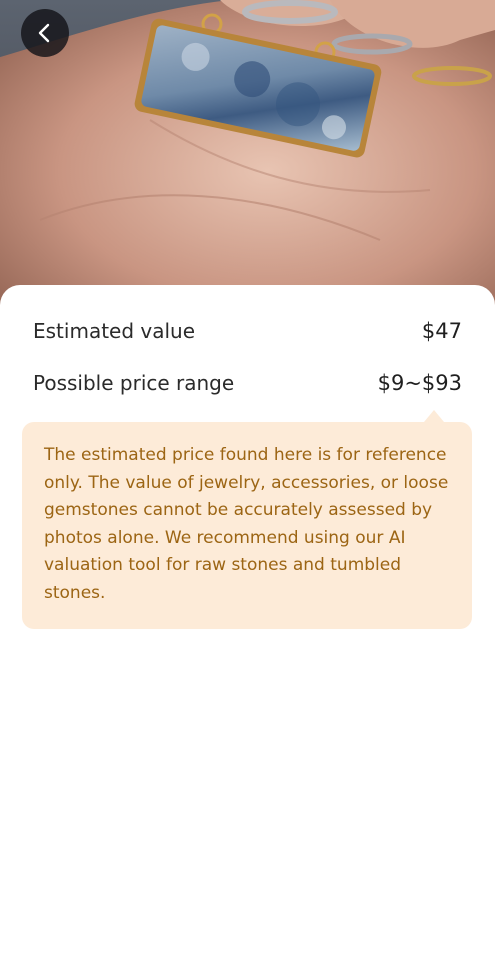 This screenshot has width=495, height=960. What do you see at coordinates (441, 331) in the screenshot?
I see `estimated-value-amount: $47` at bounding box center [441, 331].